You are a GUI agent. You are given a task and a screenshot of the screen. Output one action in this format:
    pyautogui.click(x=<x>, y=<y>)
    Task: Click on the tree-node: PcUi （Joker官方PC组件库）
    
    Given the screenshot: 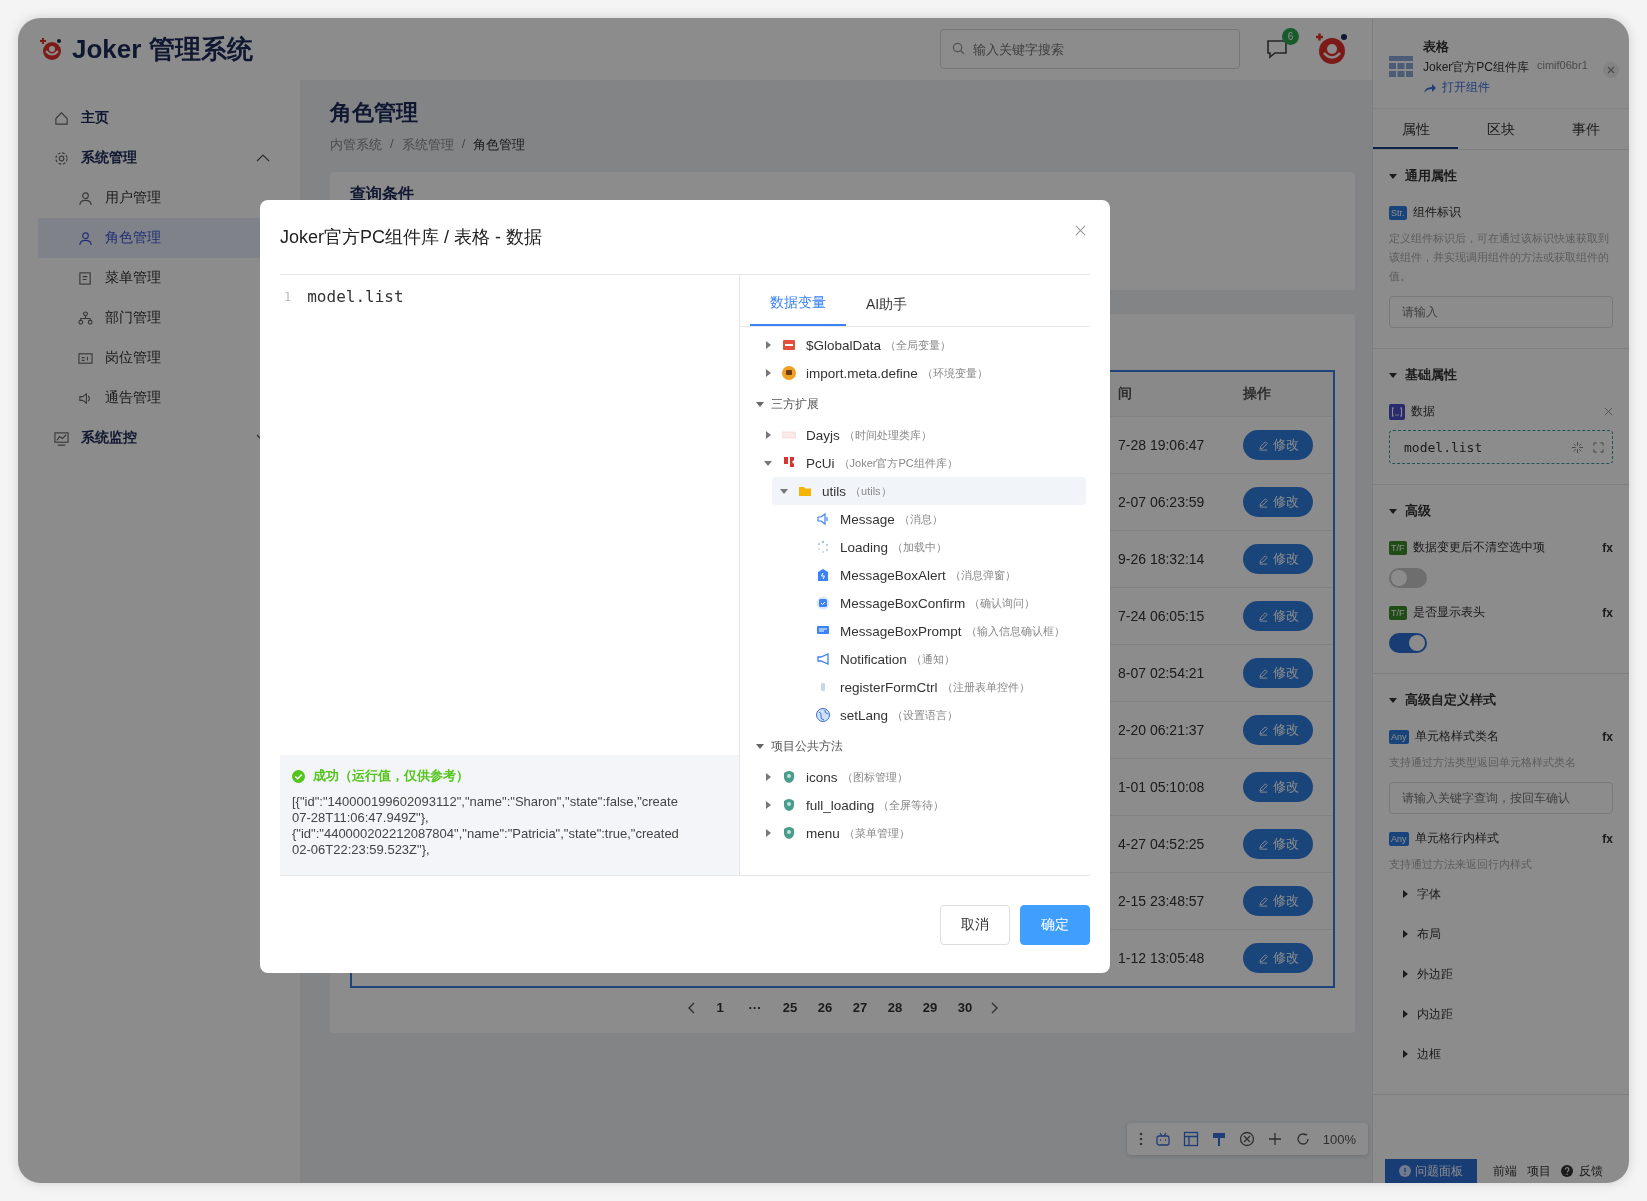 What is the action you would take?
    pyautogui.click(x=913, y=463)
    